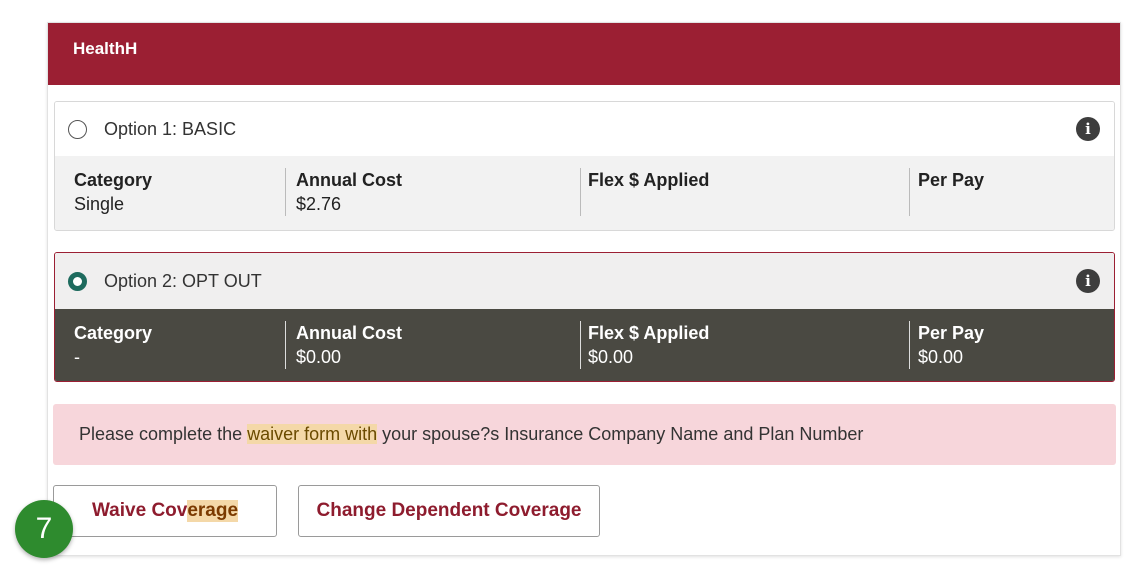  What do you see at coordinates (163, 434) in the screenshot?
I see `alert-text: Please complete the` at bounding box center [163, 434].